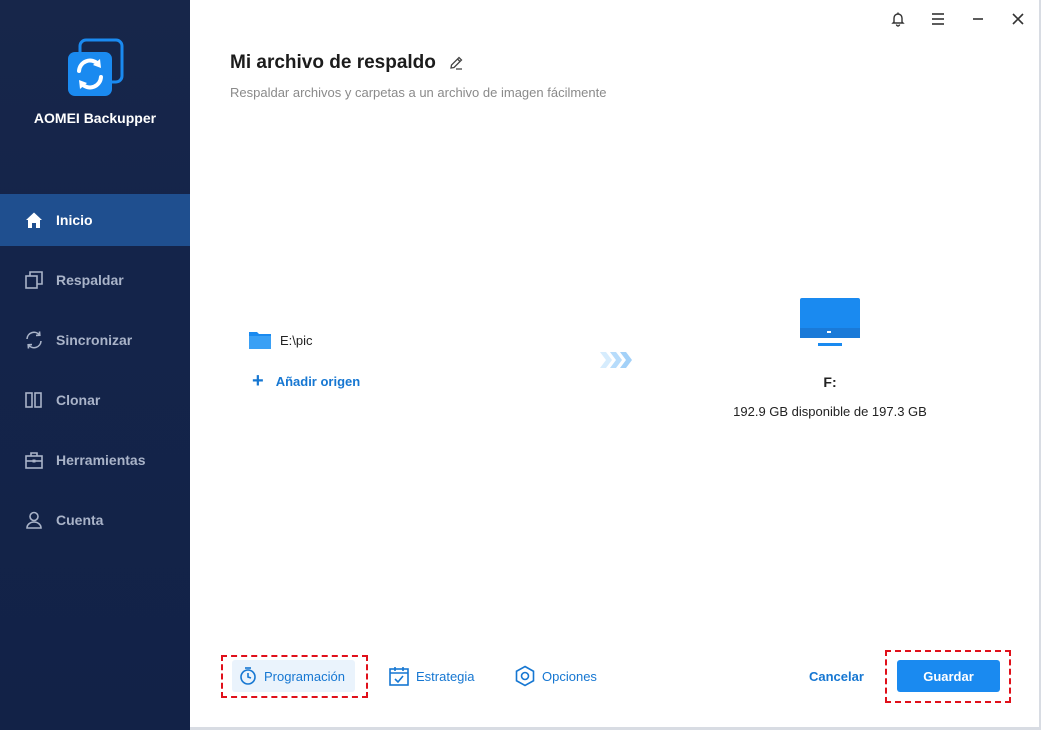  I want to click on destination-panel: F: 192.9 GB disponible de 197.3 GB, so click(830, 358).